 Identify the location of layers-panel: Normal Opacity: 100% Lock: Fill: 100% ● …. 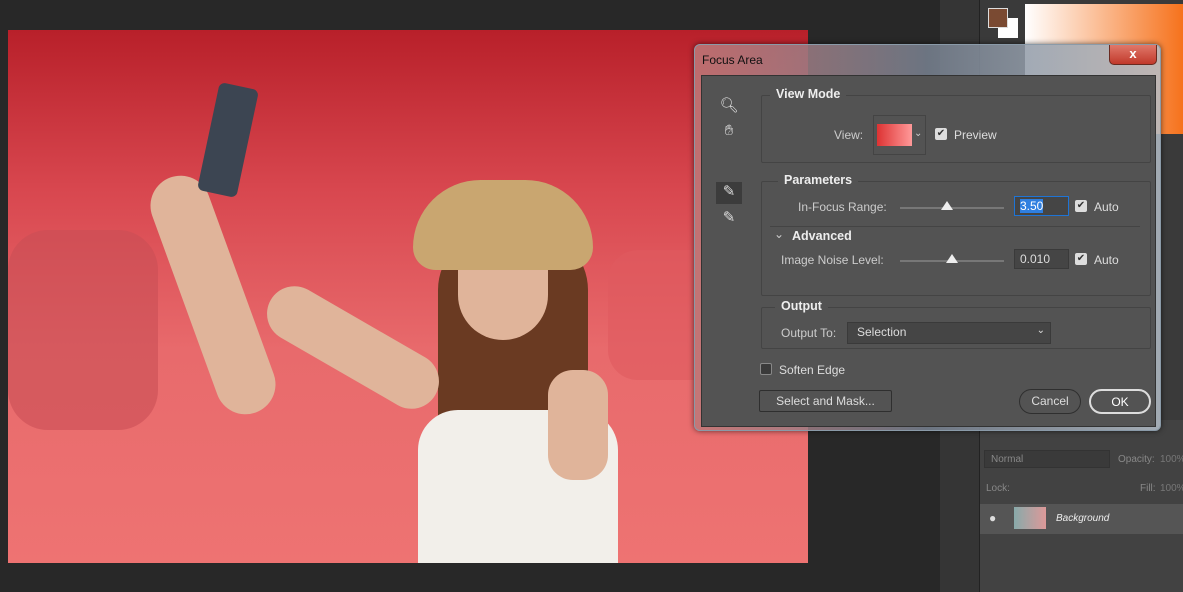
(1081, 506).